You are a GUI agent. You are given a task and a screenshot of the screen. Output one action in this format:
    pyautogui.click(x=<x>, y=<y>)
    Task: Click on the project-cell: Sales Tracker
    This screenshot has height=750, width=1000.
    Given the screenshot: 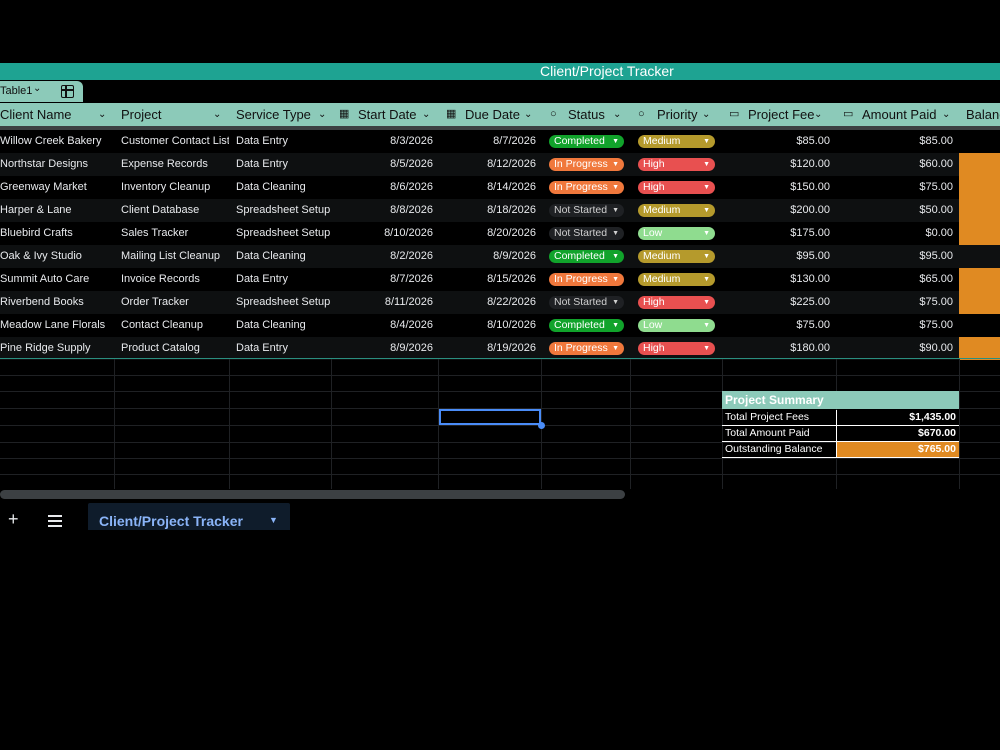 What is the action you would take?
    pyautogui.click(x=175, y=233)
    